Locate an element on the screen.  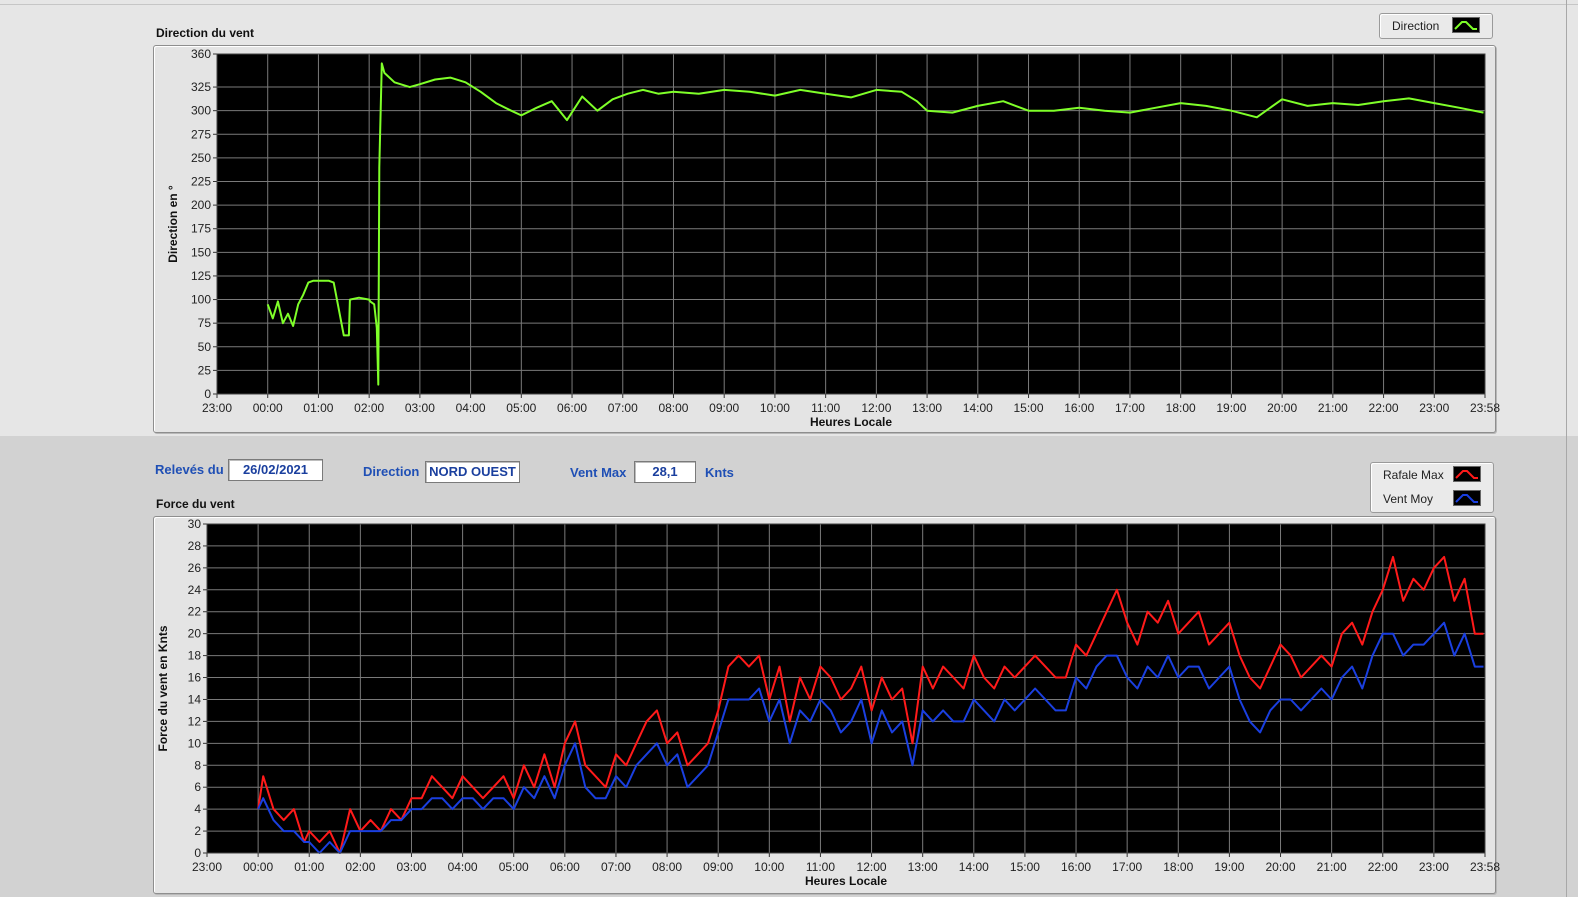
force-x-tick-label: 14:00 is located at coordinates (974, 867).